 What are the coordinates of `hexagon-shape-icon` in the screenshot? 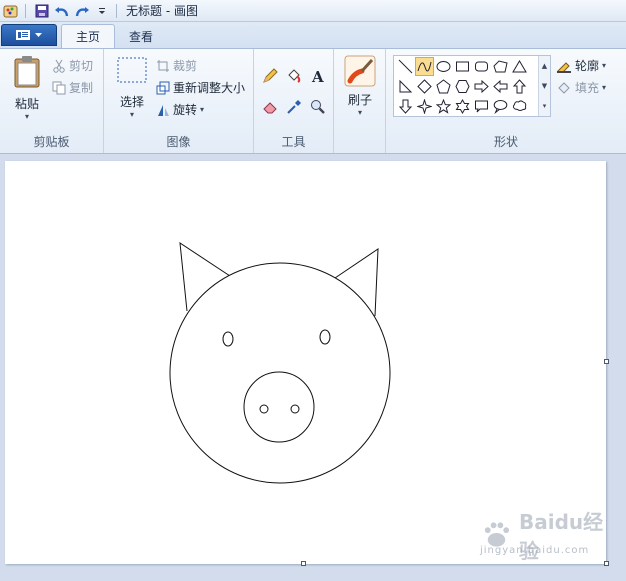 It's located at (462, 86).